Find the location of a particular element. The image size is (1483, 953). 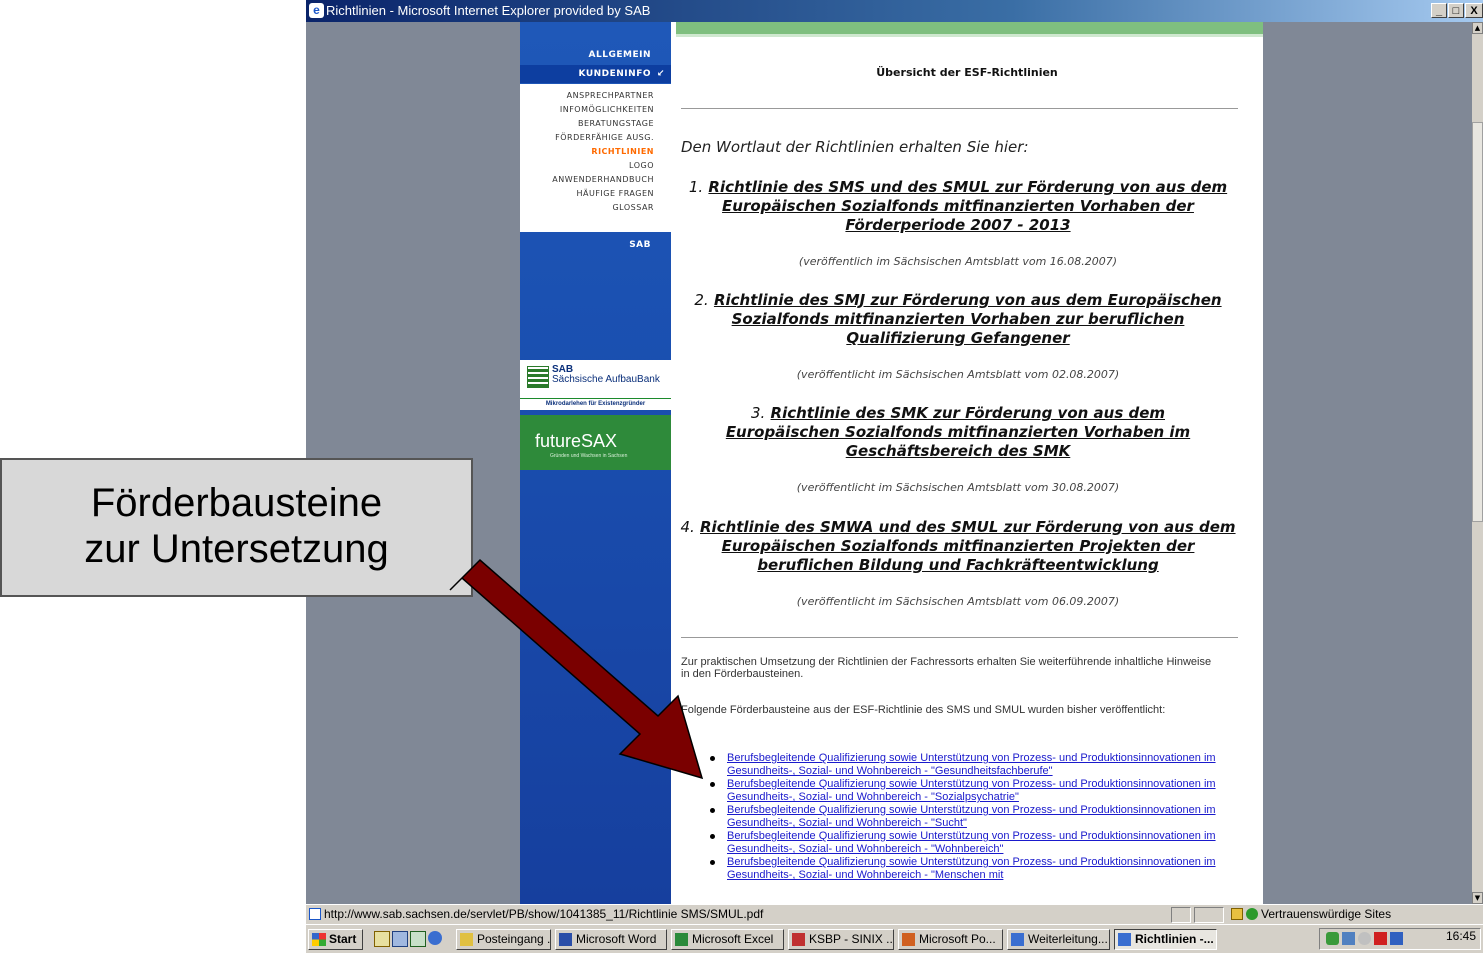

richtlinie-number: 4. is located at coordinates (687, 527).